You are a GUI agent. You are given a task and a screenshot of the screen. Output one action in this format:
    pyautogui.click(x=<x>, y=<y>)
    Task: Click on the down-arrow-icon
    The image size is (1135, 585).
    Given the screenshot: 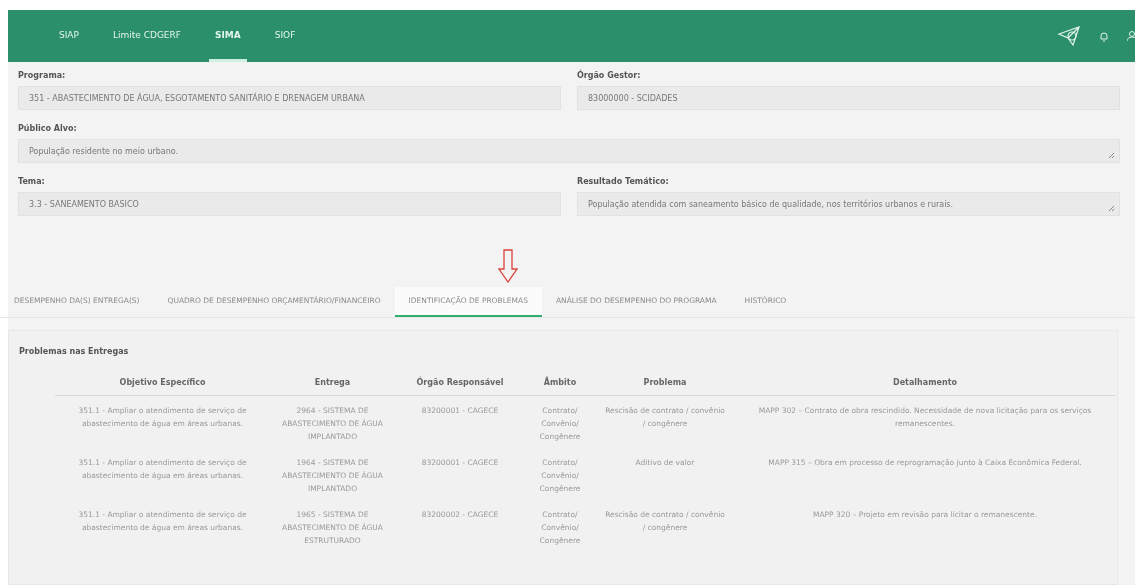 What is the action you would take?
    pyautogui.click(x=508, y=266)
    